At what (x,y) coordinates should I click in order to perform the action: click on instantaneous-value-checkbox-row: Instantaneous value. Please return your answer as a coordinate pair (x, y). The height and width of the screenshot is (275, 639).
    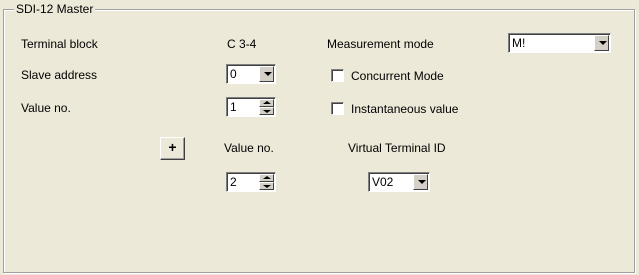
    Looking at the image, I should click on (411, 109).